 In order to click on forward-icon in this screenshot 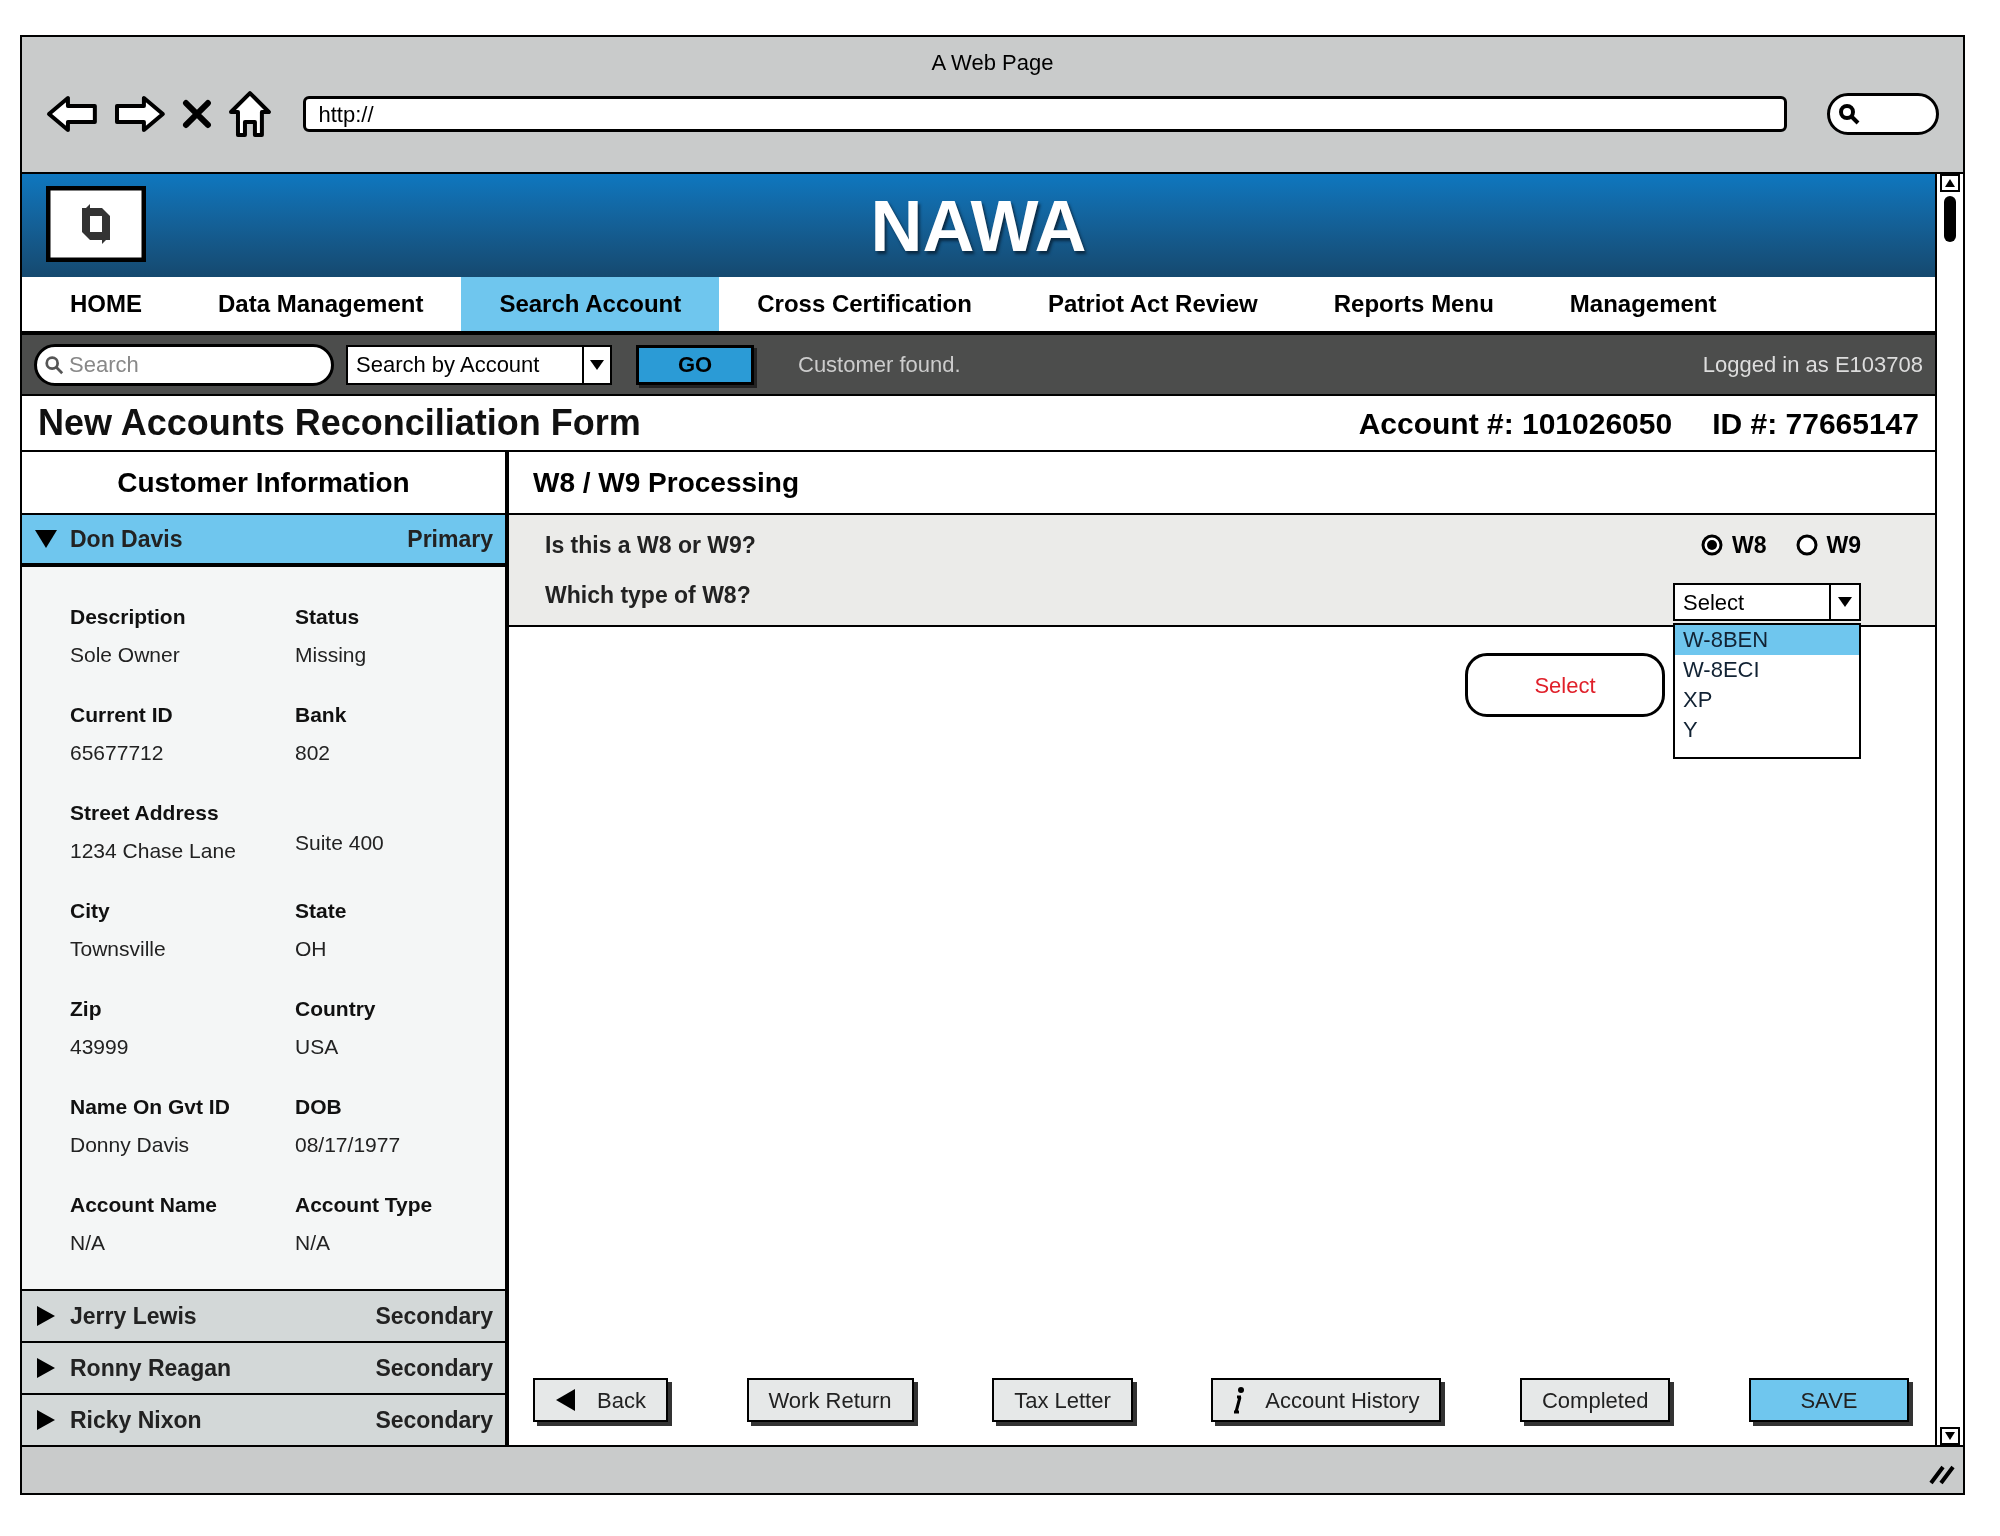, I will do `click(139, 114)`.